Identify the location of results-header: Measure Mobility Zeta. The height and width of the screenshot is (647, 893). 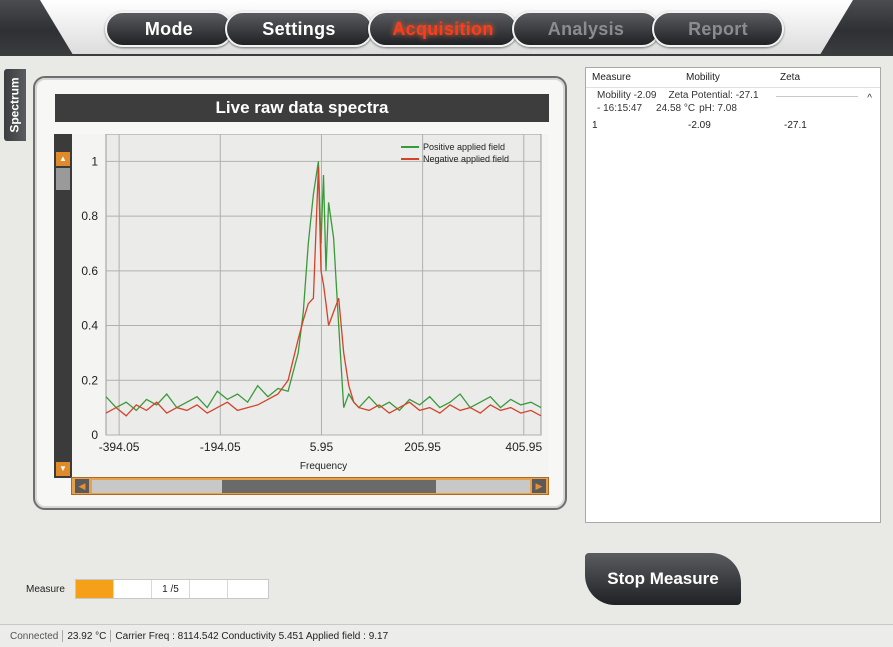
(733, 78).